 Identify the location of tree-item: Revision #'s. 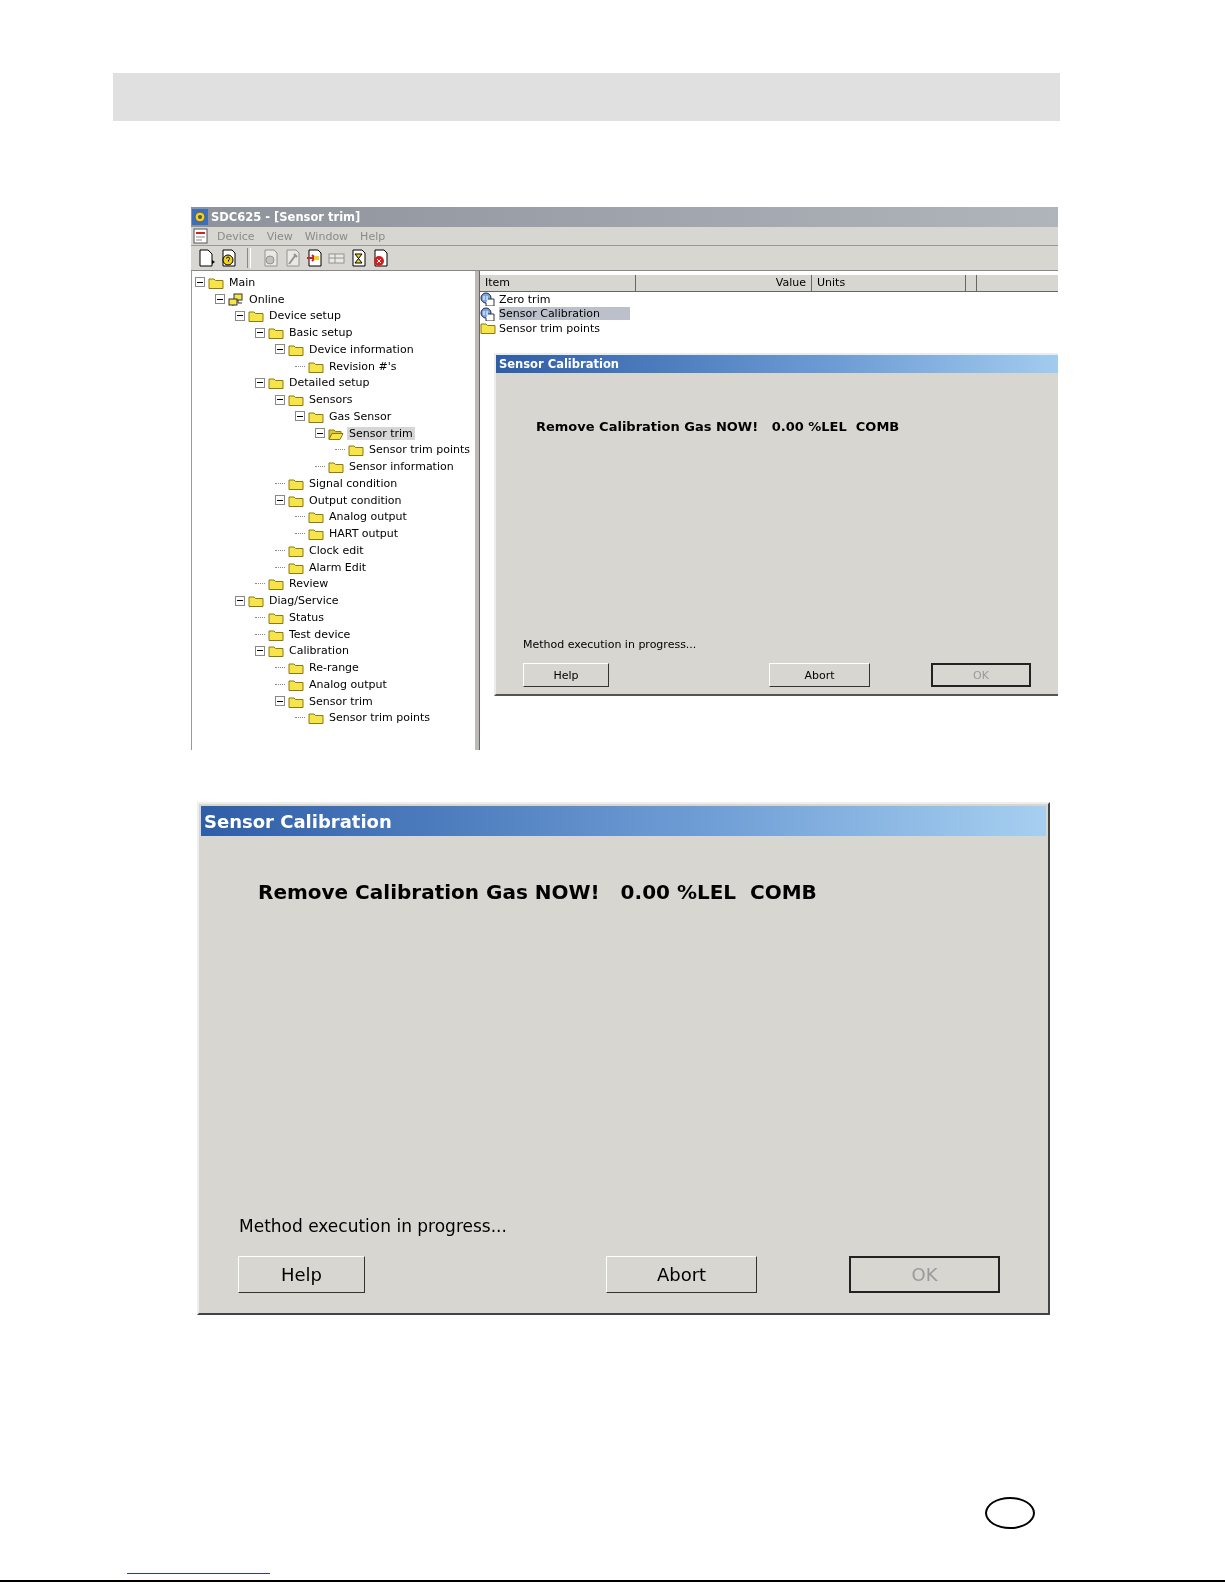
(363, 366).